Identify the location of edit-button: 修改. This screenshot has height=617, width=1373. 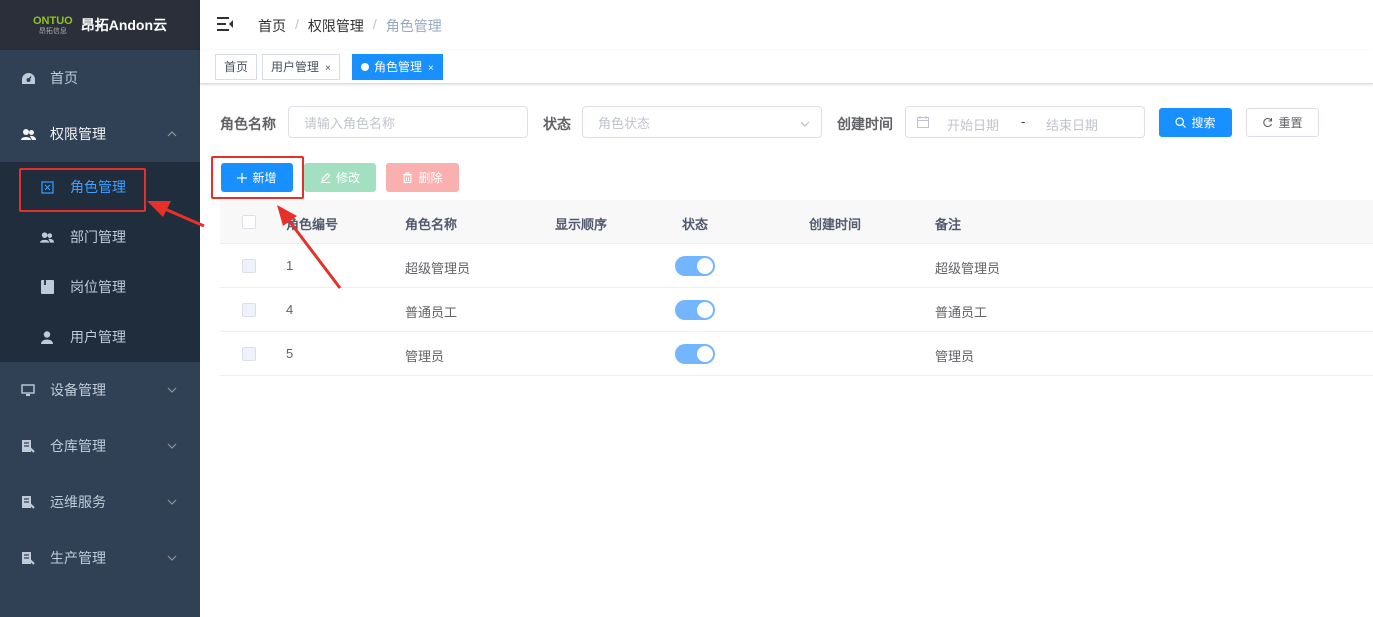
(340, 177).